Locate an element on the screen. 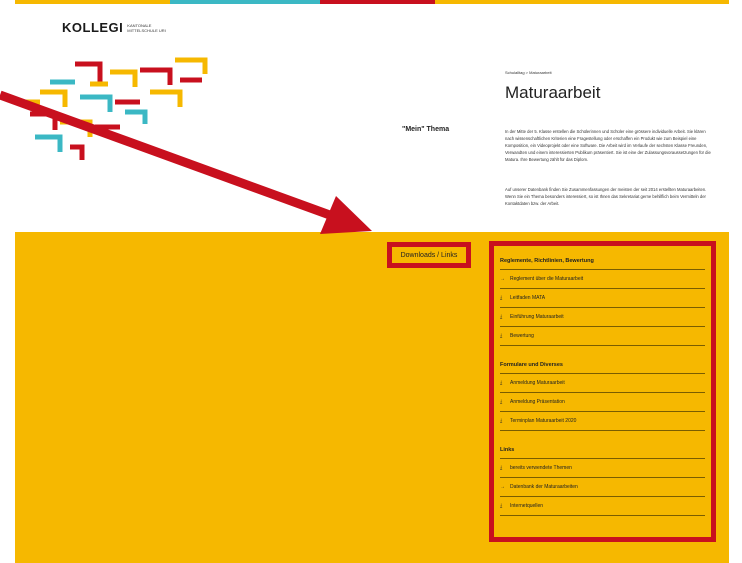 This screenshot has width=742, height=563. link-label: Anmeldung Präsentation is located at coordinates (537, 402).